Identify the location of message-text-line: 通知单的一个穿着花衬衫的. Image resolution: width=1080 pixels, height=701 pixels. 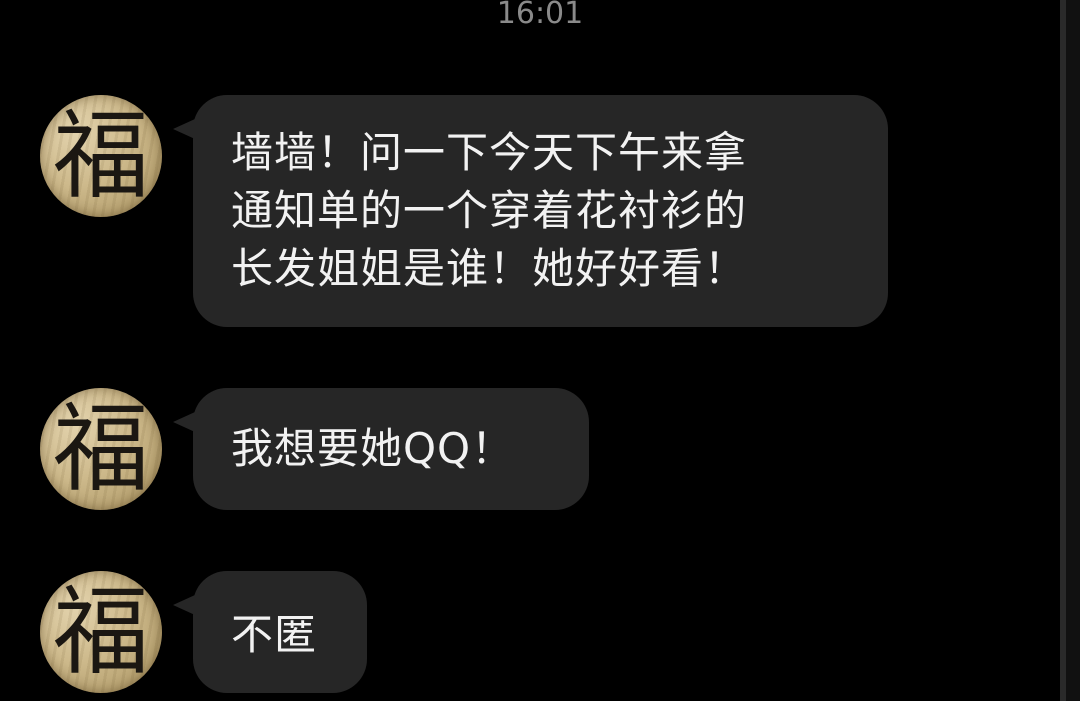
(489, 210).